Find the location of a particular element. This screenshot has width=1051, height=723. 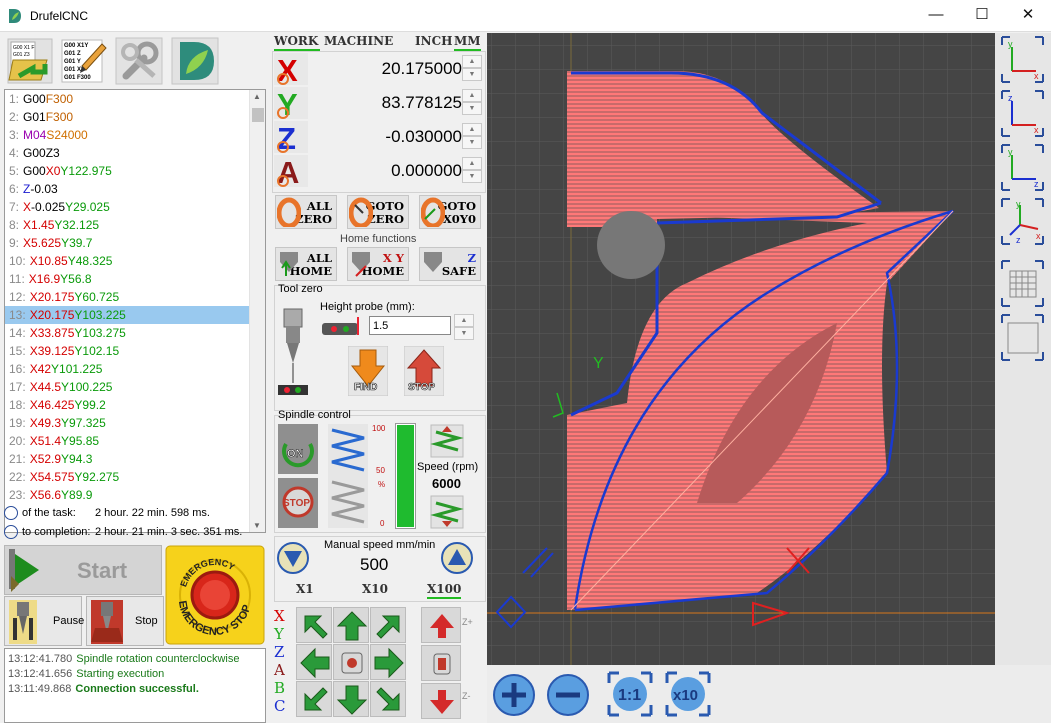

gcode-line: 21: X52.9Y94.3 is located at coordinates (135, 459).